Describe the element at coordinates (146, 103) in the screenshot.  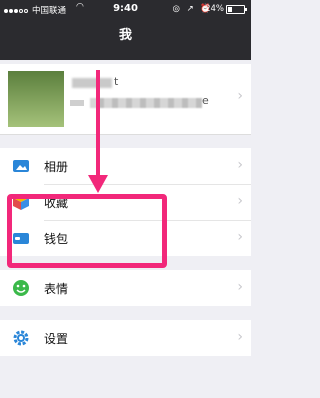
I see `profile-id-blurred` at that location.